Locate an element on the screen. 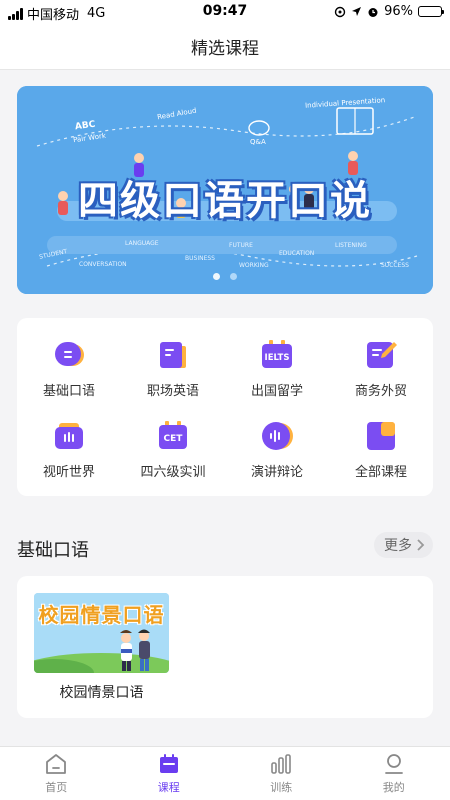  tab-label: 我的 is located at coordinates (393, 787).